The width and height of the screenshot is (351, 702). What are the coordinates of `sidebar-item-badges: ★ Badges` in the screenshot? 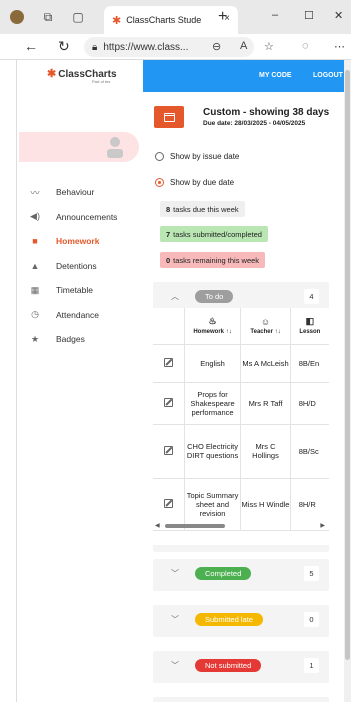 It's located at (80, 339).